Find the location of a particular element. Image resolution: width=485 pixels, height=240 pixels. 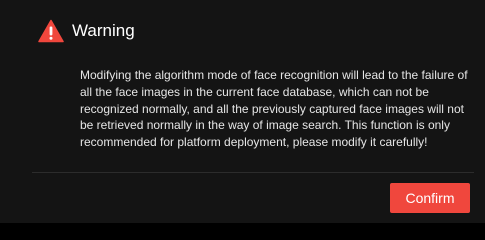

warning-triangle-icon is located at coordinates (51, 31).